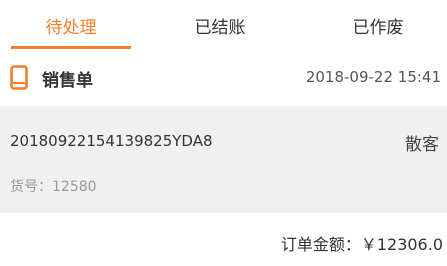  I want to click on customer-type: 散客, so click(422, 145).